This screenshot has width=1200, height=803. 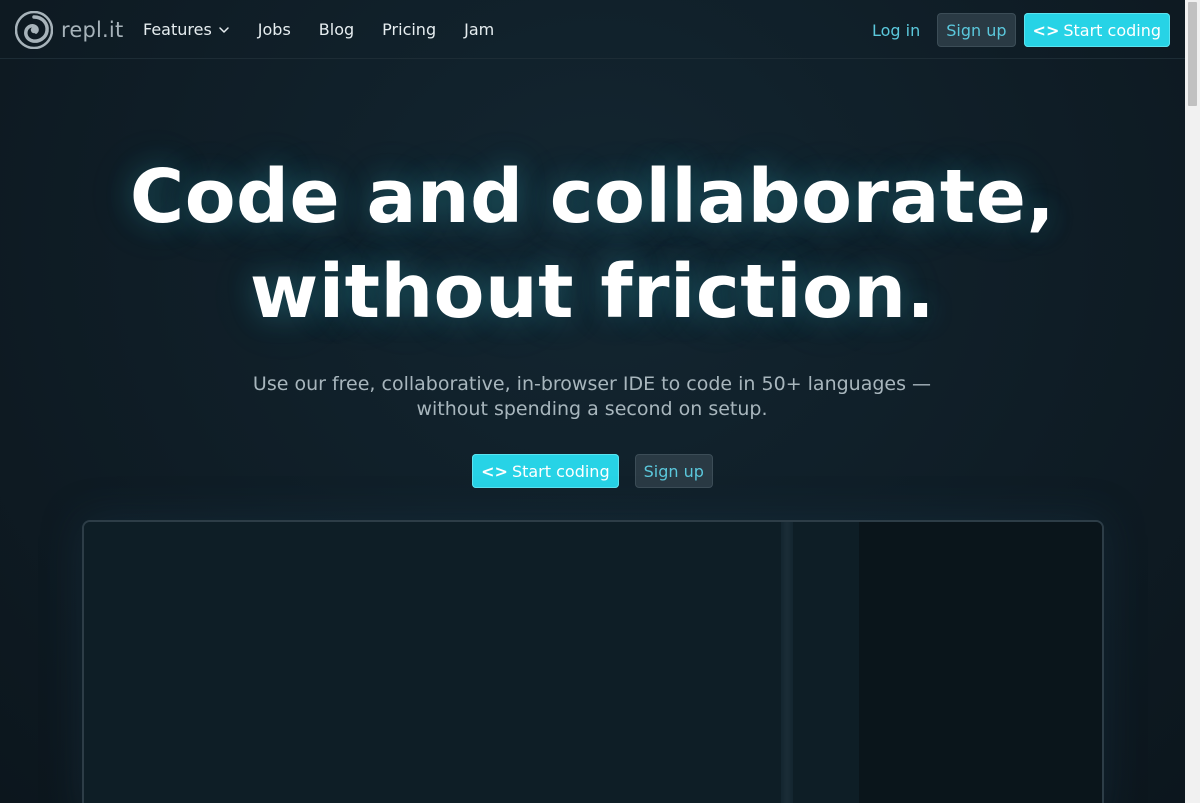 I want to click on nav-item-label: Pricing, so click(x=409, y=29).